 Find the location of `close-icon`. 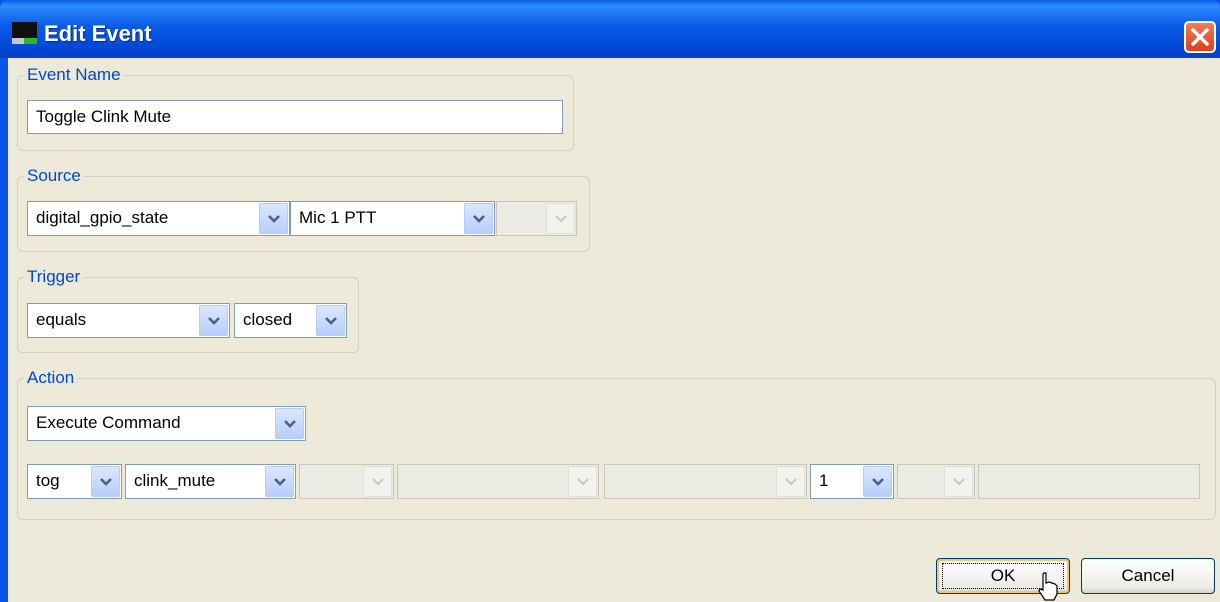

close-icon is located at coordinates (1200, 37).